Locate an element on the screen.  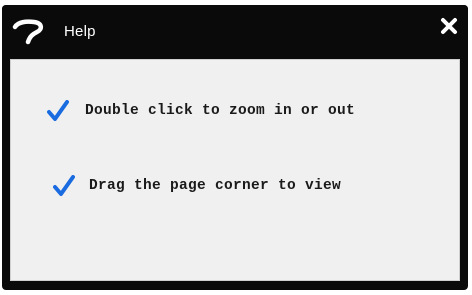
tip-item: Drag the page corner to view is located at coordinates (197, 186).